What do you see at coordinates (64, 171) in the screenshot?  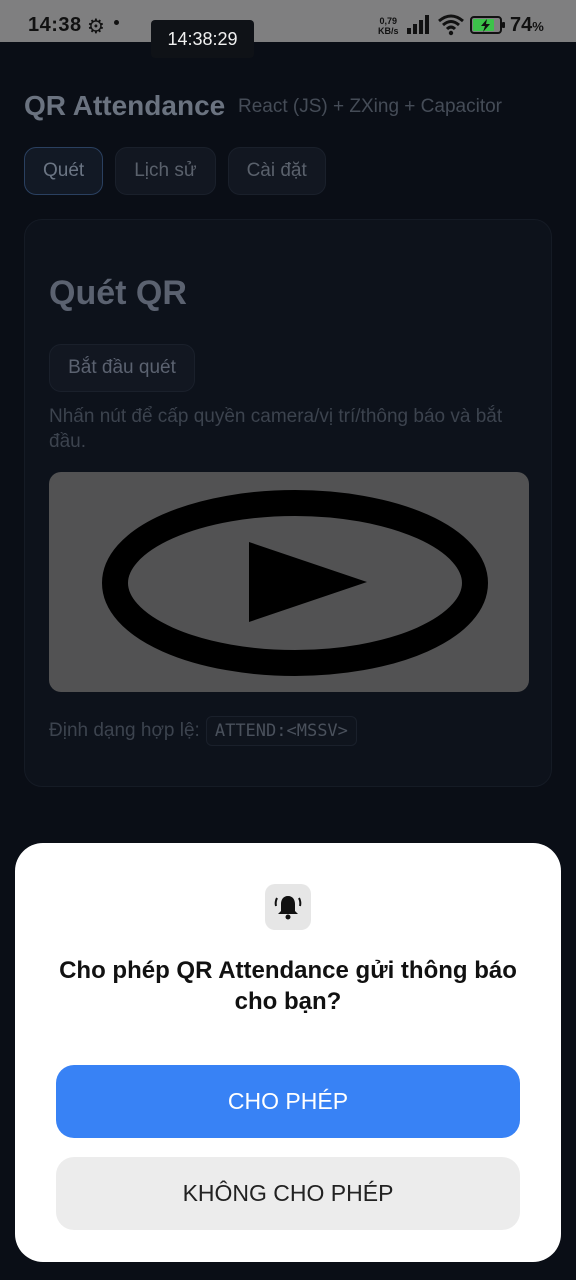 I see `tab-scan: Quét` at bounding box center [64, 171].